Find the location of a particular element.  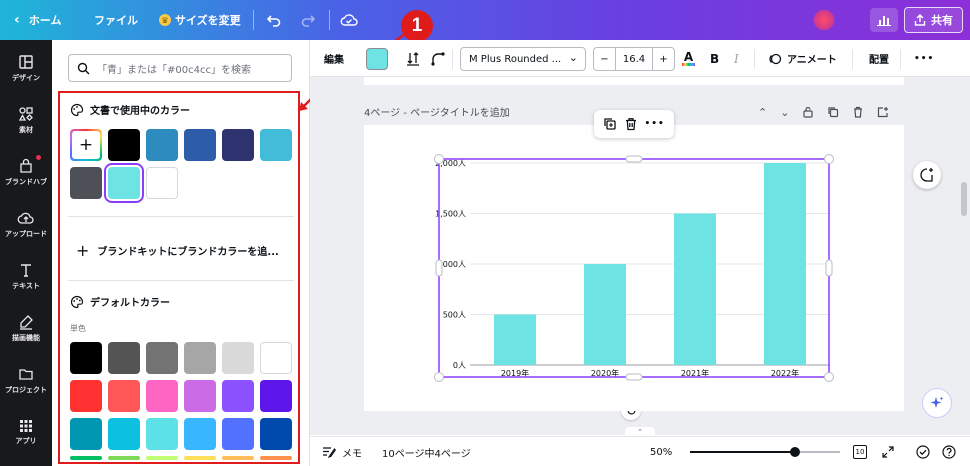

text-color-button: A is located at coordinates (688, 58).